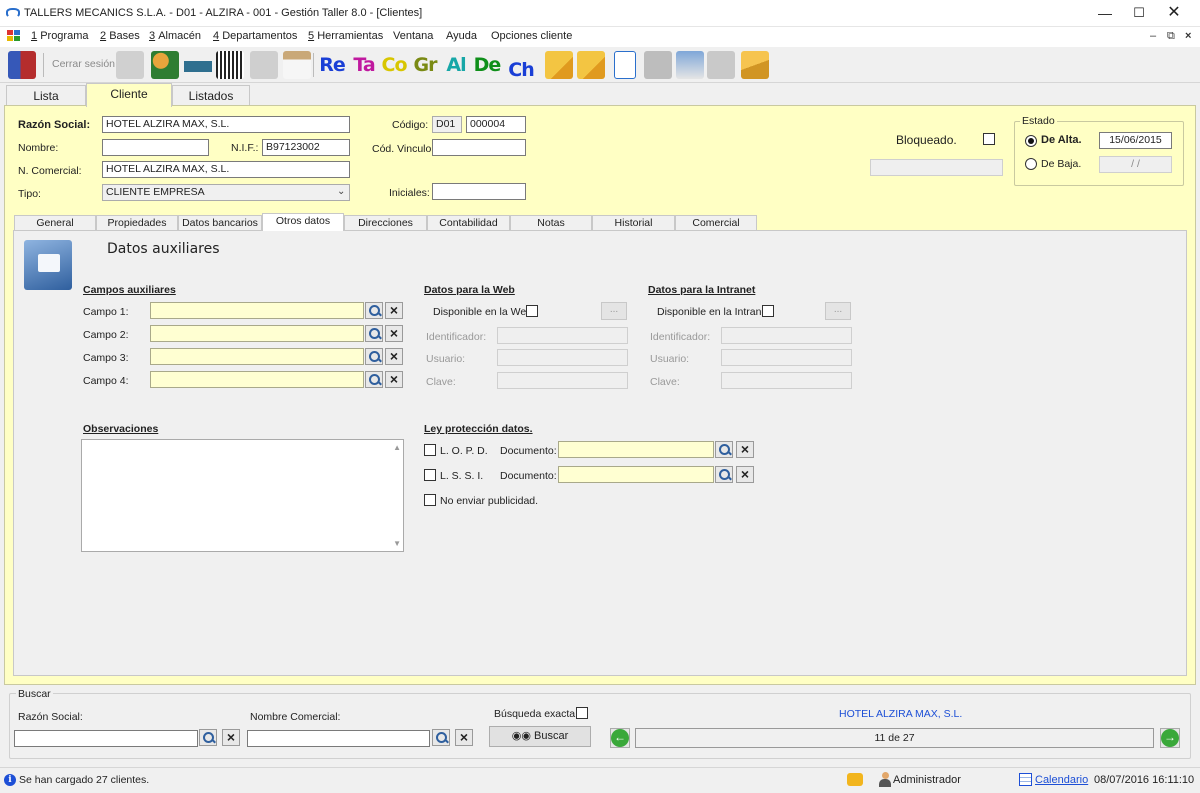 This screenshot has height=793, width=1200. I want to click on nombre-input, so click(155, 147).